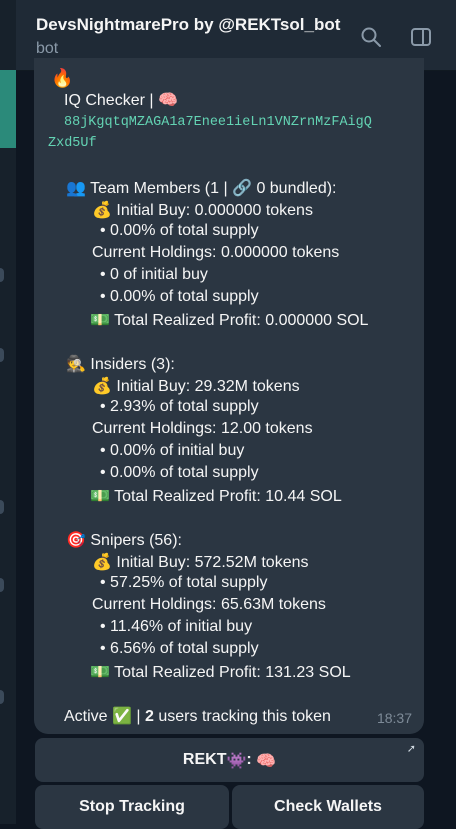  Describe the element at coordinates (394, 718) in the screenshot. I see `message-time: 18:37` at that location.